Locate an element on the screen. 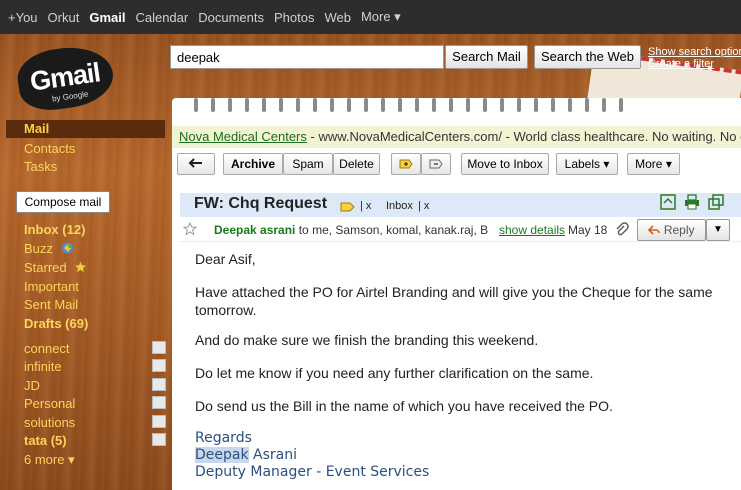 The width and height of the screenshot is (741, 490). mark-important-button is located at coordinates (406, 164).